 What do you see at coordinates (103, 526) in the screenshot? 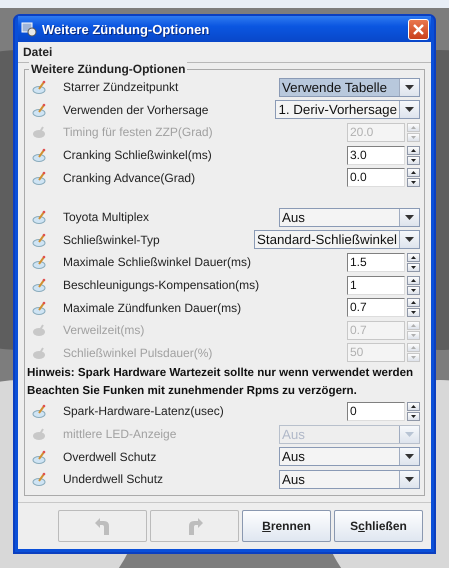
I see `undo-icon` at bounding box center [103, 526].